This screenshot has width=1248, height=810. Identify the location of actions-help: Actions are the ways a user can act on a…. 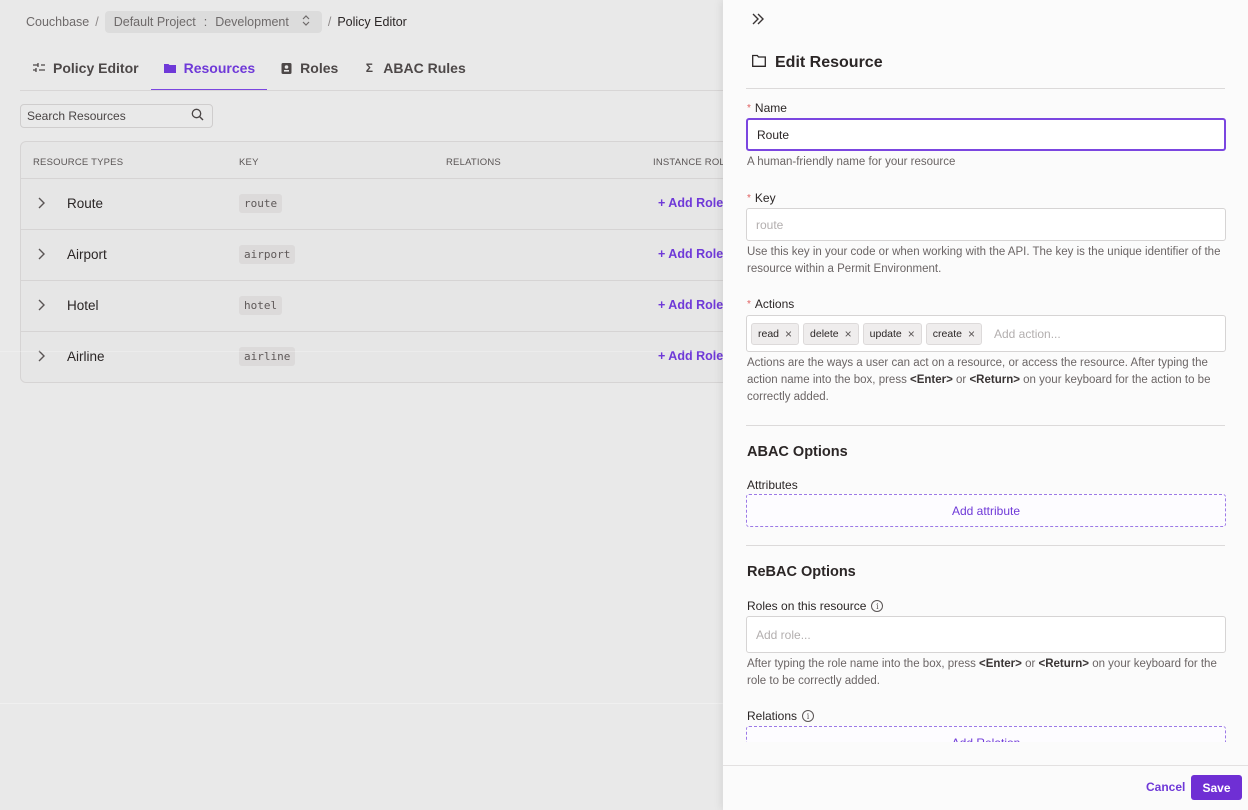
(979, 380).